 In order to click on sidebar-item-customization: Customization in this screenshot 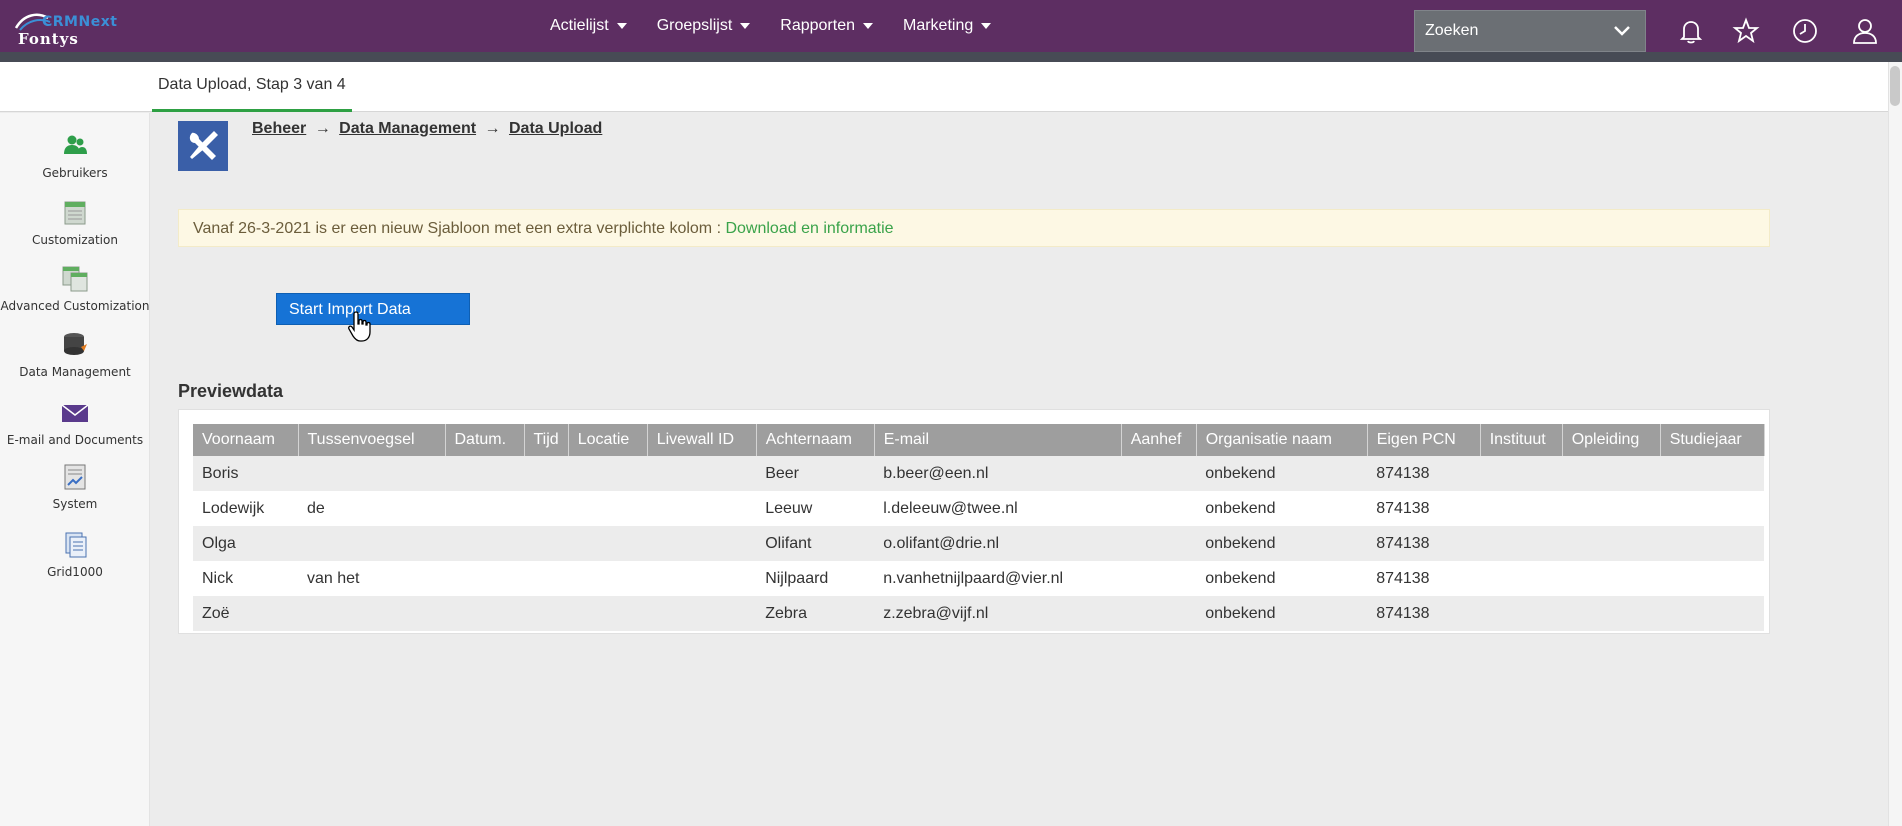, I will do `click(75, 223)`.